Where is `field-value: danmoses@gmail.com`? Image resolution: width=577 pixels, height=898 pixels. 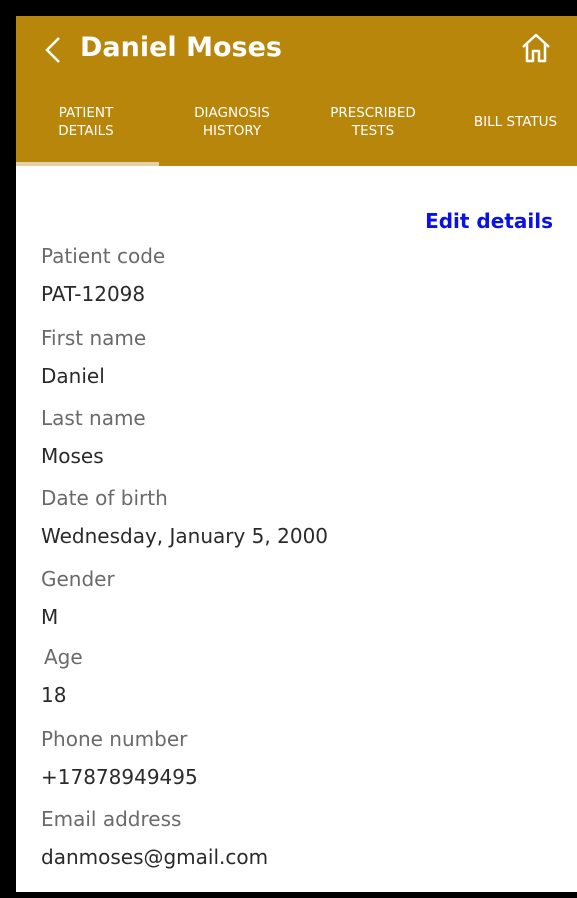 field-value: danmoses@gmail.com is located at coordinates (155, 857).